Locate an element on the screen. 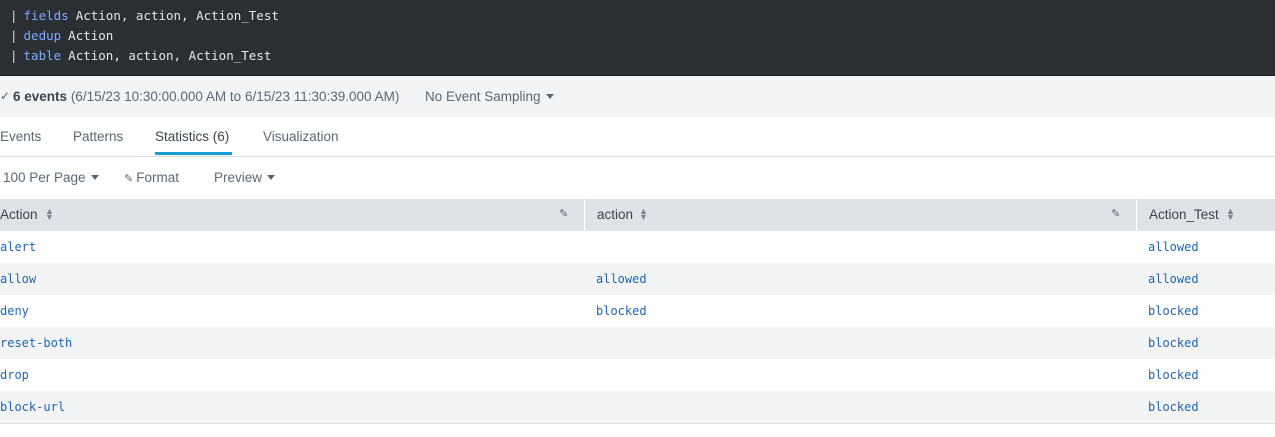  tab-visualization: Visualization is located at coordinates (301, 136).